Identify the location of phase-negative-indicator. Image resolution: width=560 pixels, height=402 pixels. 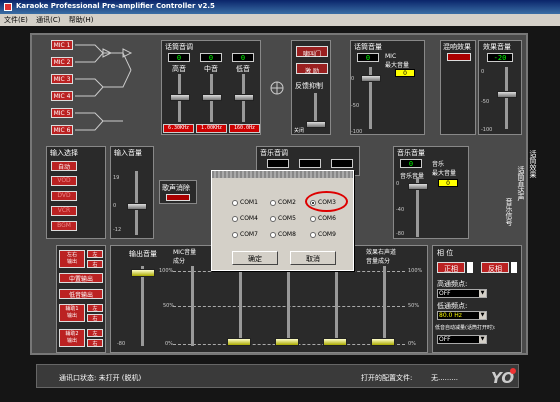
(514, 267).